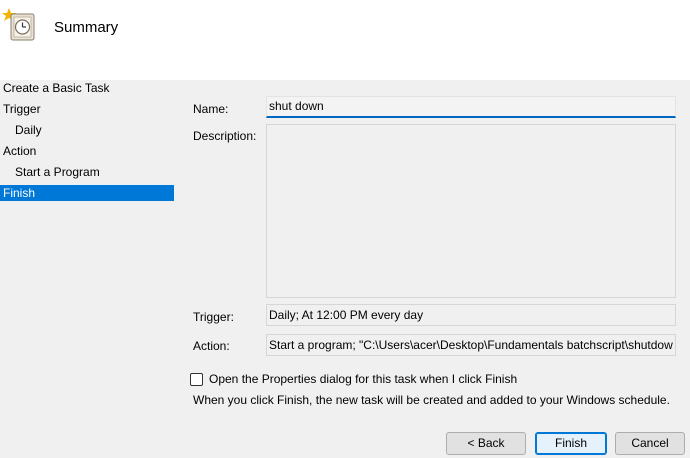 The height and width of the screenshot is (458, 690). What do you see at coordinates (19, 24) in the screenshot?
I see `task-scheduler-clock-icon` at bounding box center [19, 24].